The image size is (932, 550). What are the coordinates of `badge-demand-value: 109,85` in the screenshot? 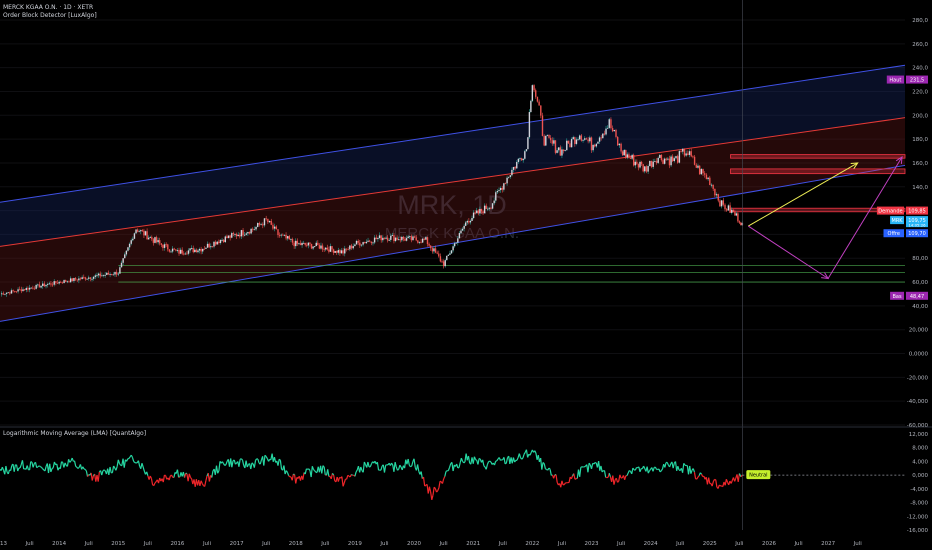 It's located at (917, 212).